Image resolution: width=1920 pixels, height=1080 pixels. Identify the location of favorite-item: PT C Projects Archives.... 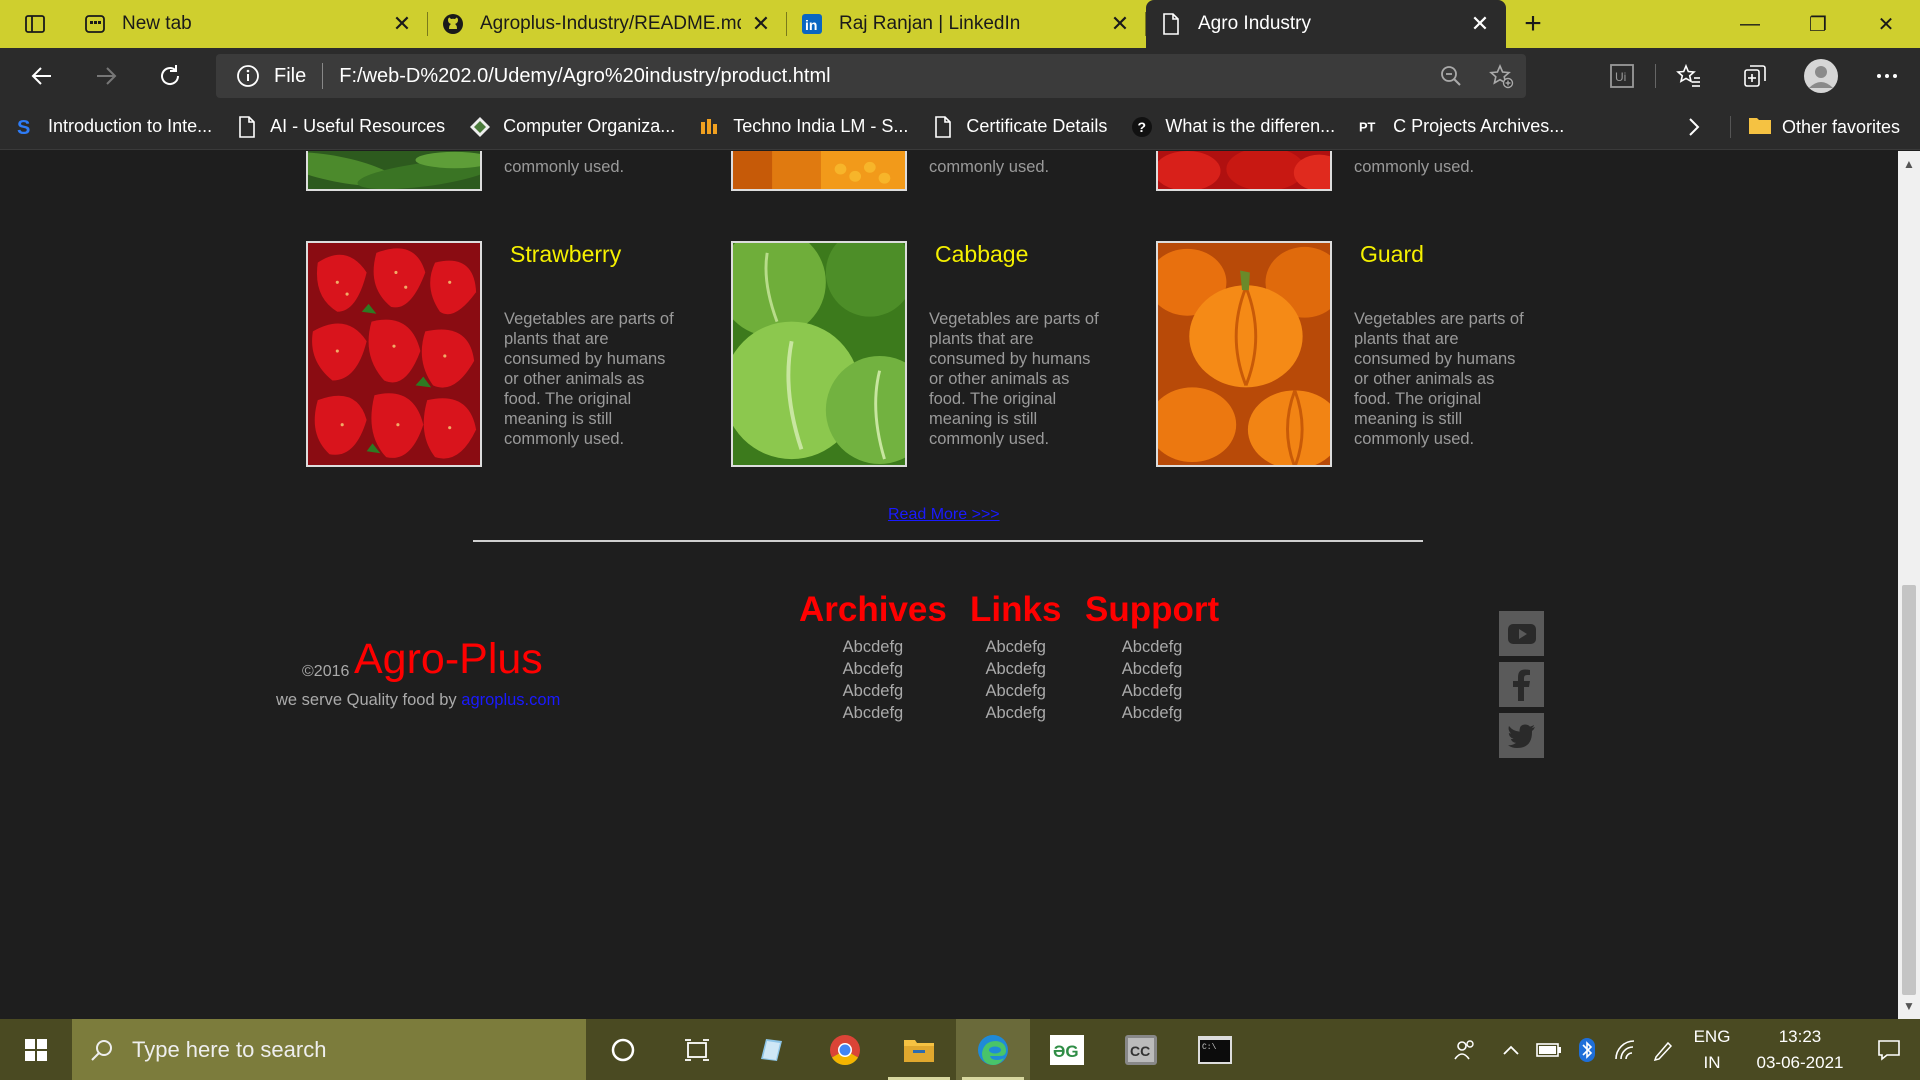
(1459, 127).